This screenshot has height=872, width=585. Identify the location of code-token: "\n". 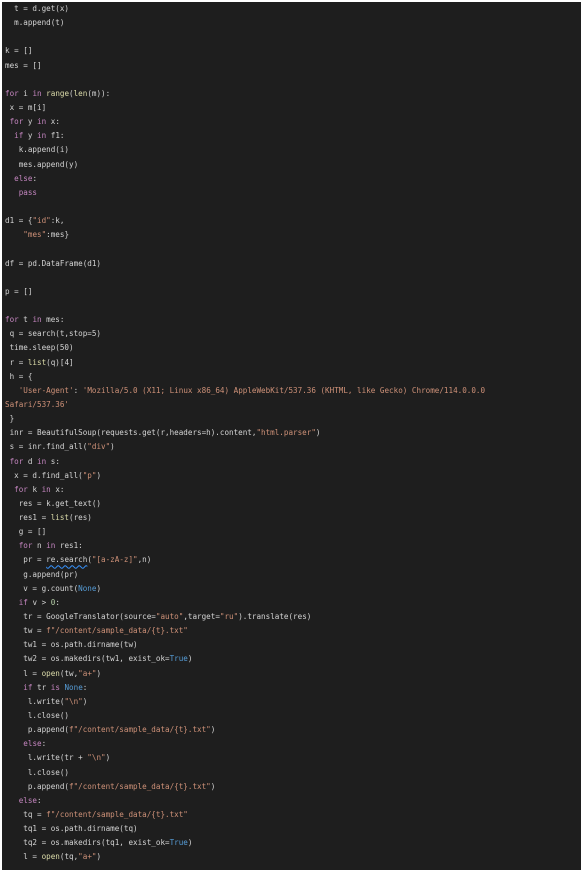
(73, 701).